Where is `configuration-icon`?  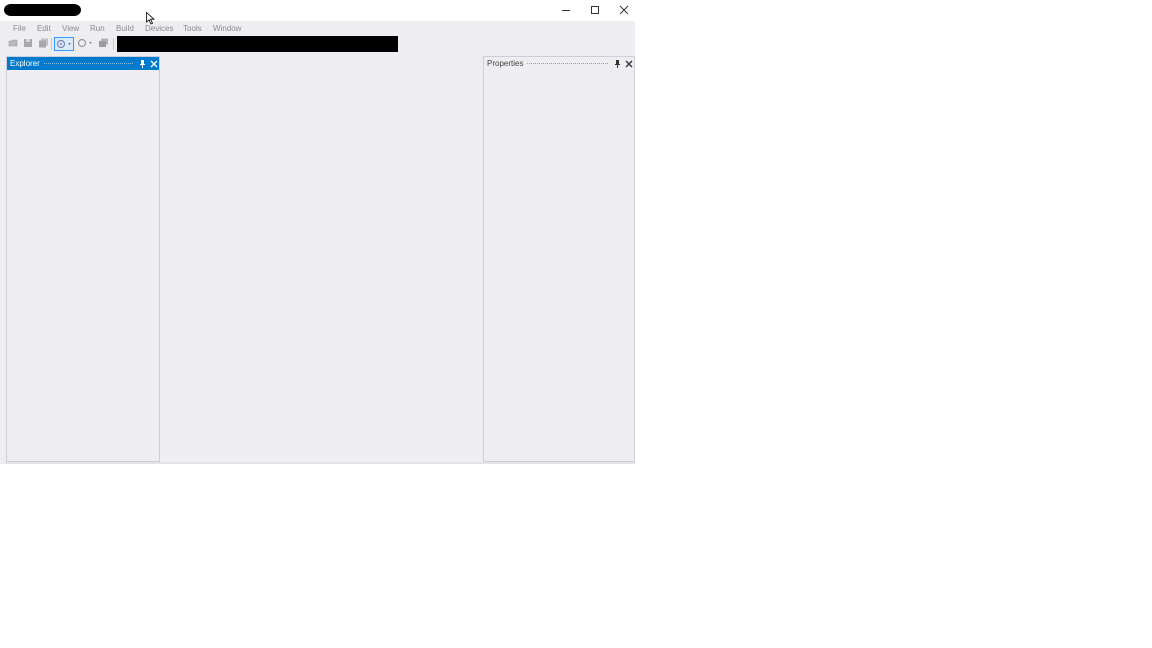 configuration-icon is located at coordinates (84, 43).